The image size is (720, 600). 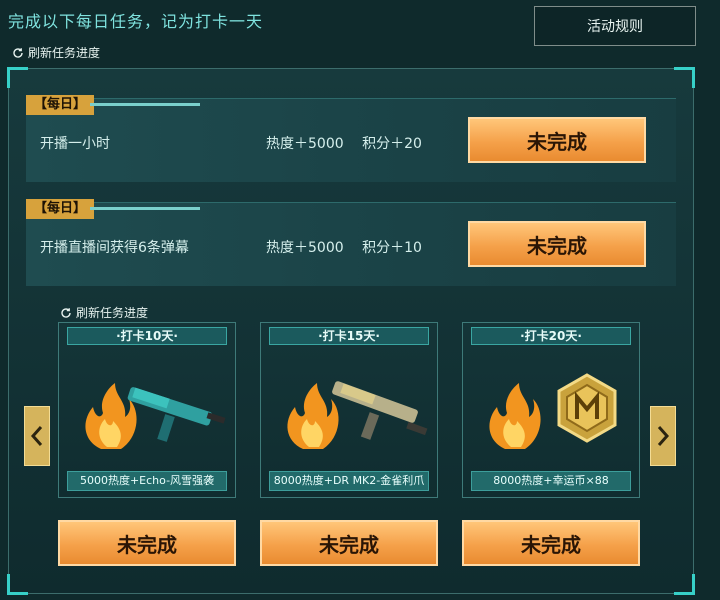 I want to click on reward-description: 8000热度+幸运币×88, so click(x=551, y=481).